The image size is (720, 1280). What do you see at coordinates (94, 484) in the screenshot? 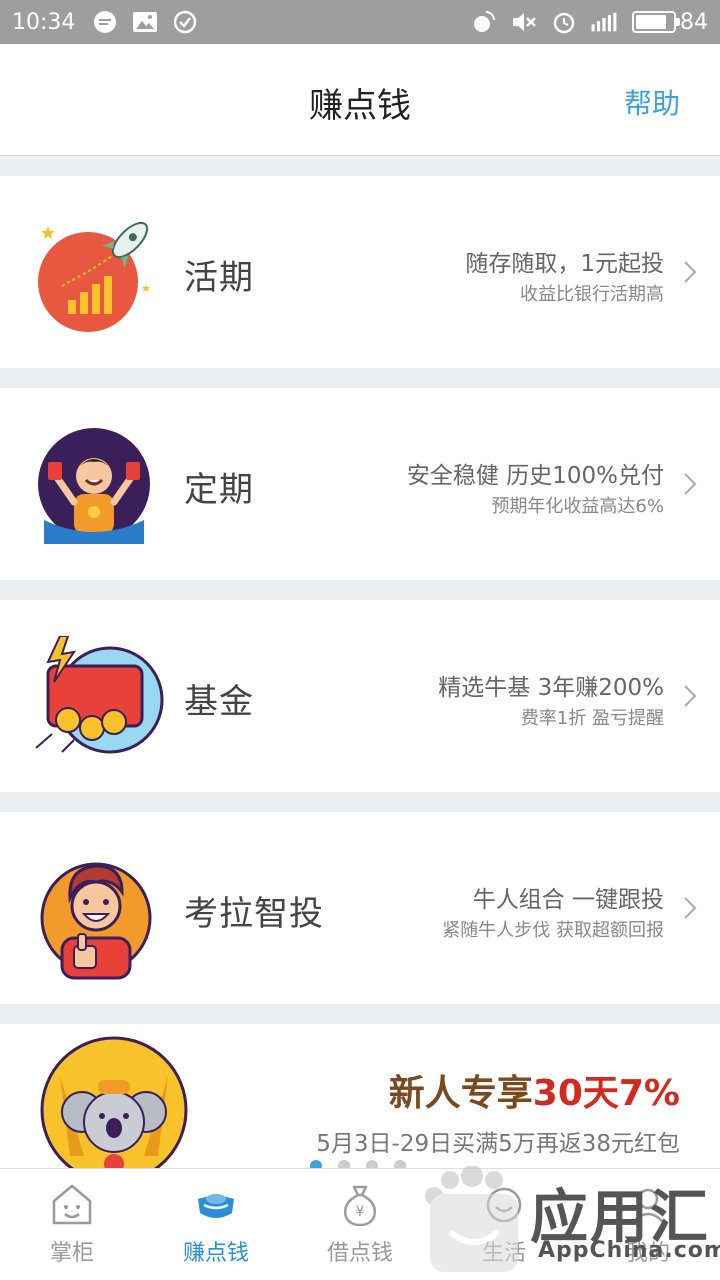
I see `happy-man-icon` at bounding box center [94, 484].